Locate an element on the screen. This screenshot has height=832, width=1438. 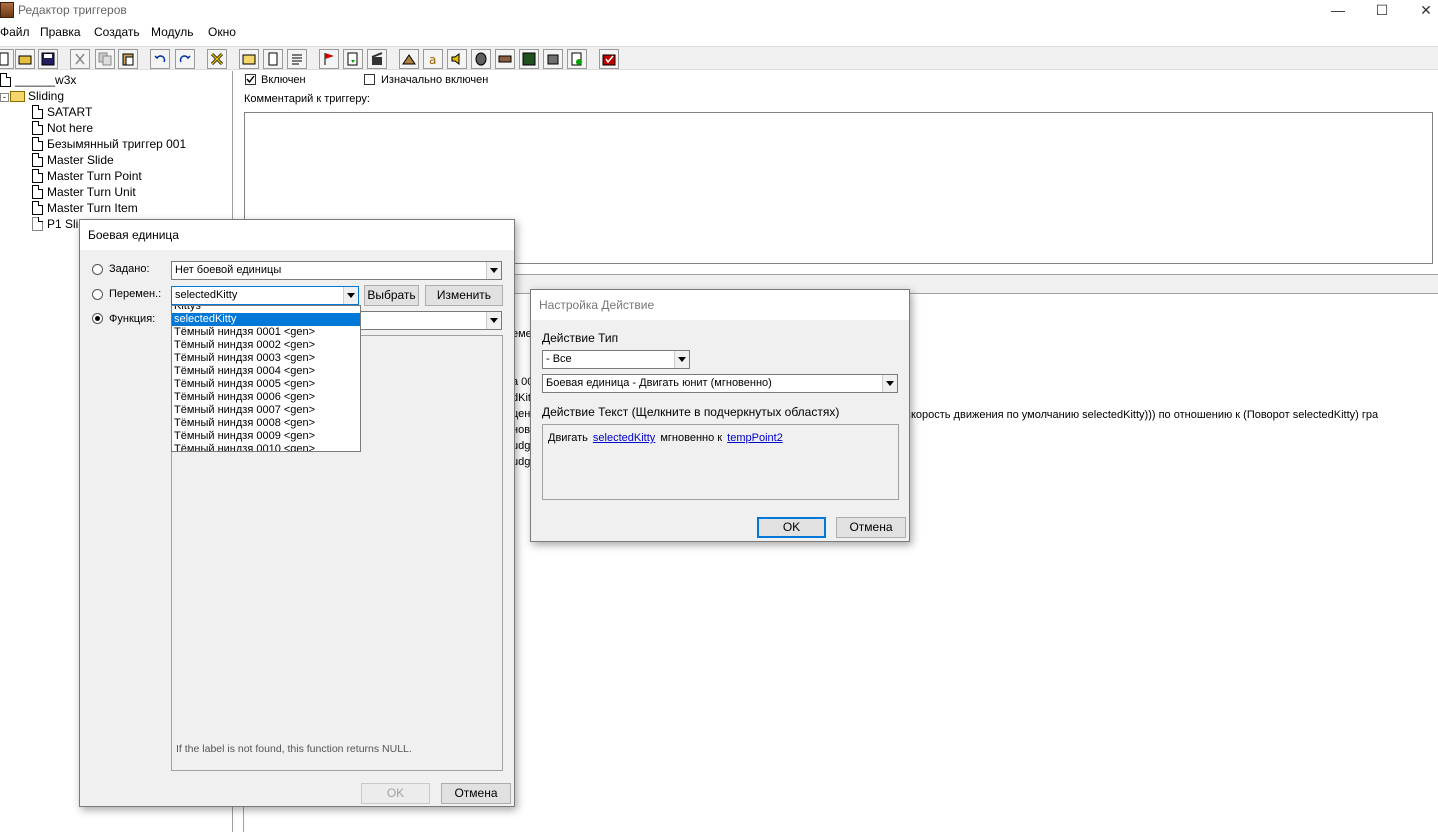
delete-icon is located at coordinates (217, 59).